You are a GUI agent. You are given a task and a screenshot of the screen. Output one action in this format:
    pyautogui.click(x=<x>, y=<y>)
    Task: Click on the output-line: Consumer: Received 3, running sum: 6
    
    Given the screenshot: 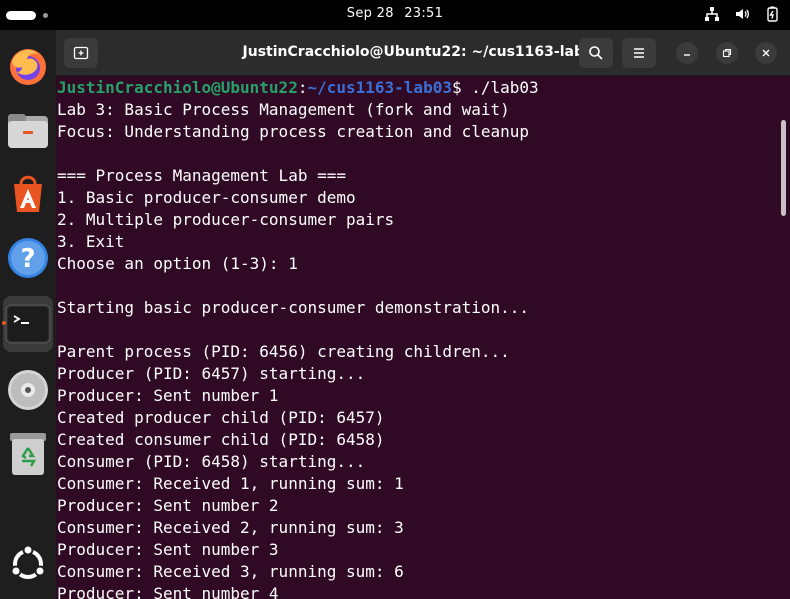 What is the action you would take?
    pyautogui.click(x=230, y=571)
    